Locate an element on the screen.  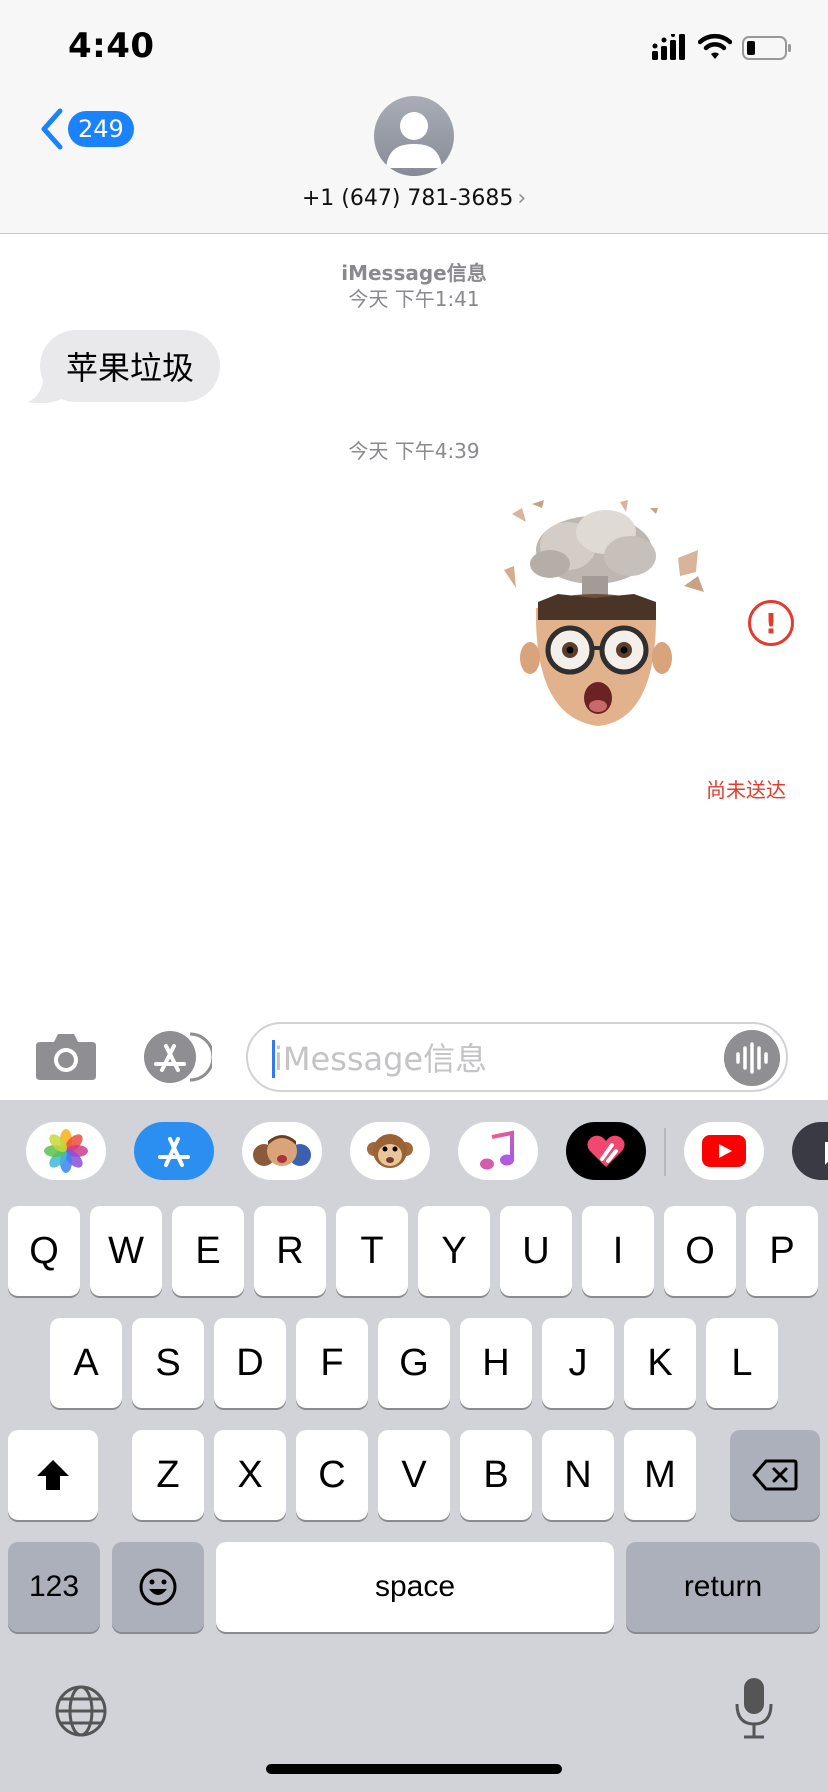
emoji-key is located at coordinates (158, 1587).